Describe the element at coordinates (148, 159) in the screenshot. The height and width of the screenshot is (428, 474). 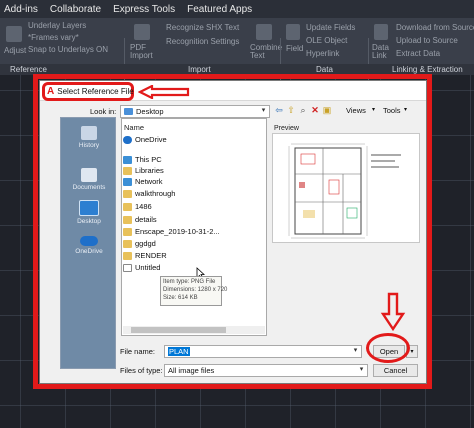
I see `list-item-label: This PC` at that location.